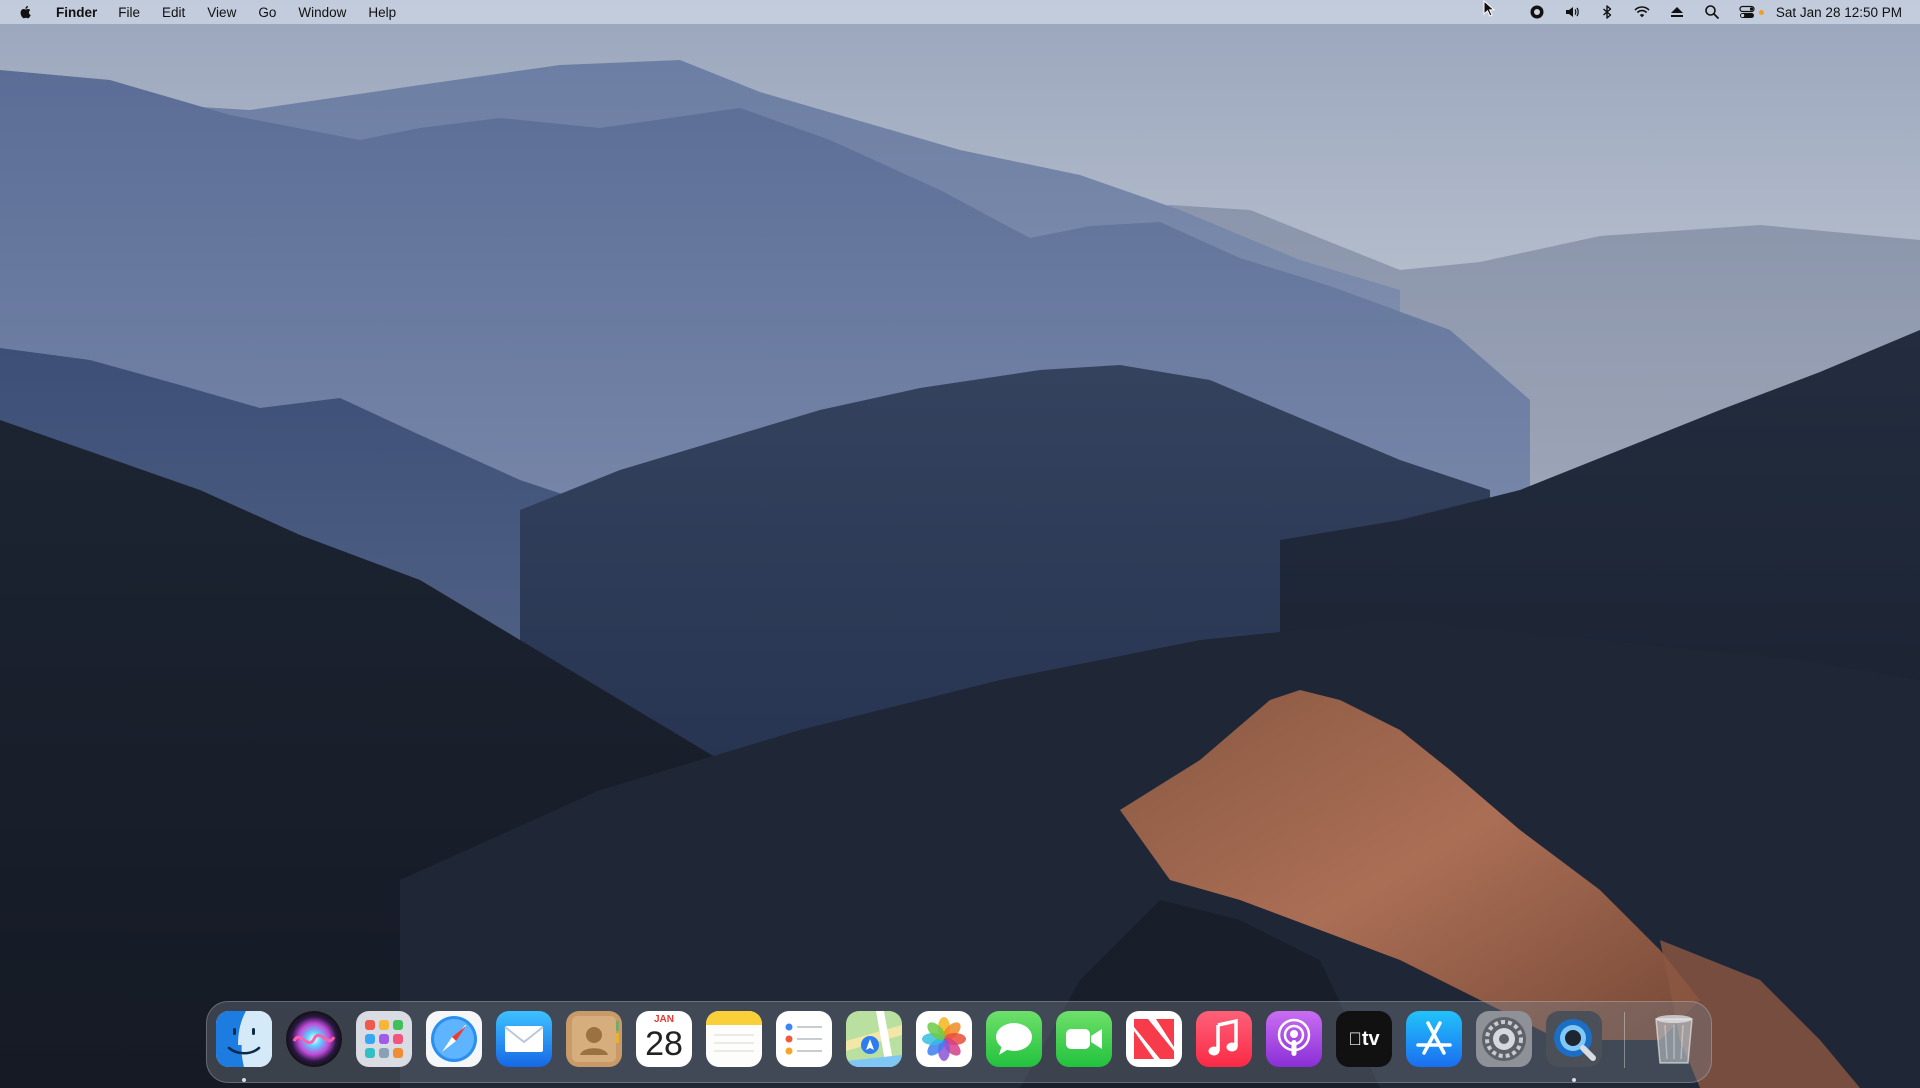 The image size is (1920, 1088). I want to click on facetime-icon, so click(1084, 1039).